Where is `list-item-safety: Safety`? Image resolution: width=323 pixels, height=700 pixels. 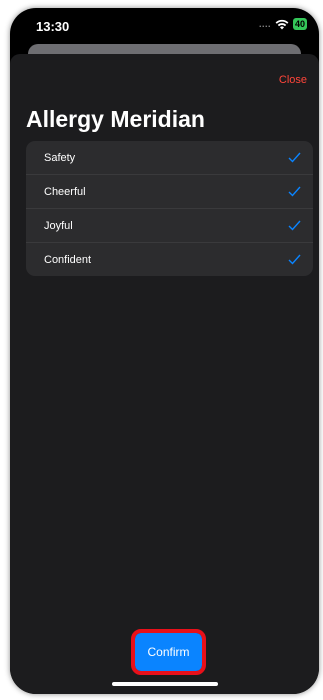
list-item-safety: Safety is located at coordinates (169, 158).